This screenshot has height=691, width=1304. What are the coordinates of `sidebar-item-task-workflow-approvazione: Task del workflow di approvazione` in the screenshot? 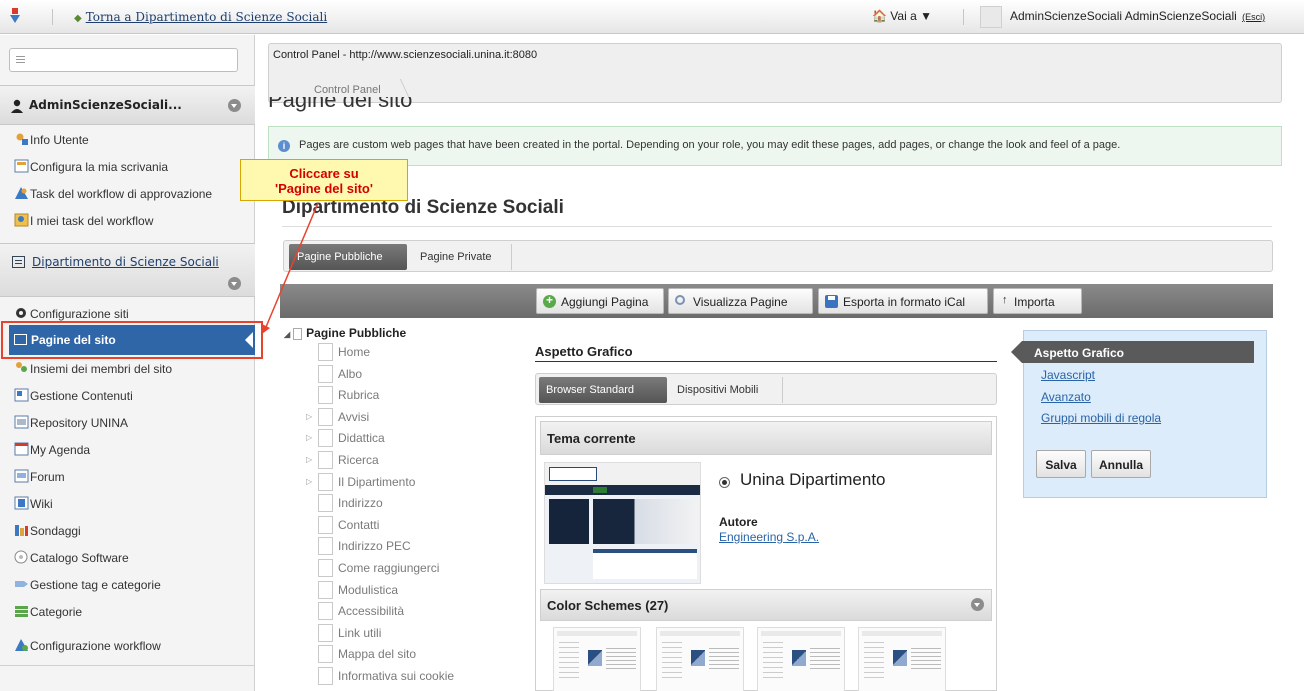 It's located at (127, 193).